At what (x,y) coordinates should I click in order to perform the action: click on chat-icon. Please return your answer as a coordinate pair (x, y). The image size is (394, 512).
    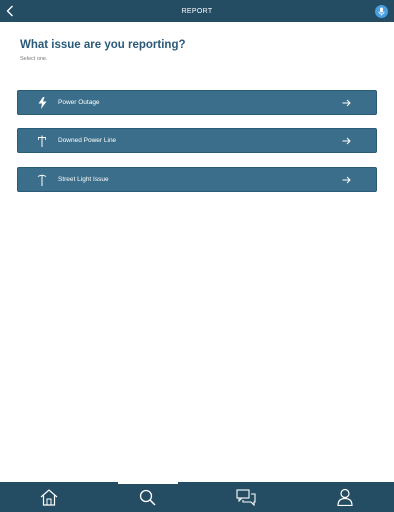
    Looking at the image, I should click on (246, 497).